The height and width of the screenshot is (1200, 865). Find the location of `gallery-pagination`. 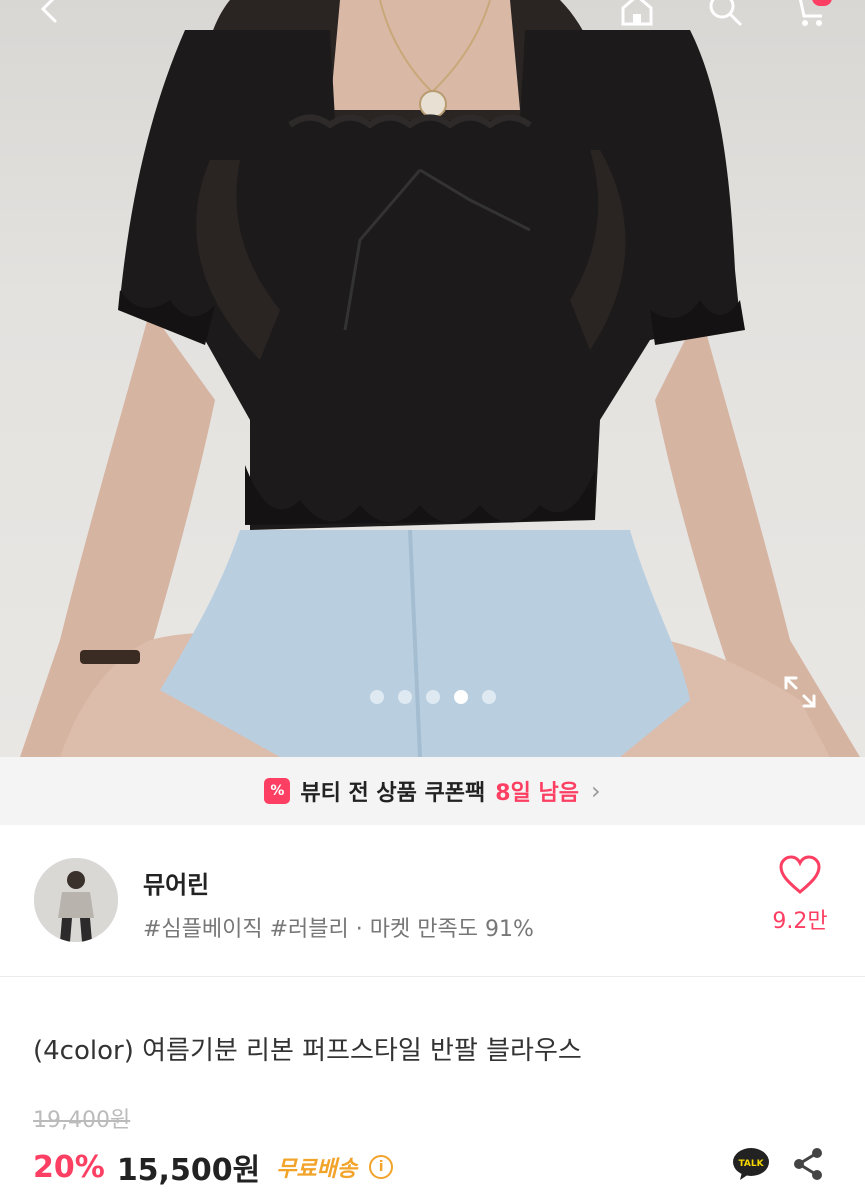

gallery-pagination is located at coordinates (433, 697).